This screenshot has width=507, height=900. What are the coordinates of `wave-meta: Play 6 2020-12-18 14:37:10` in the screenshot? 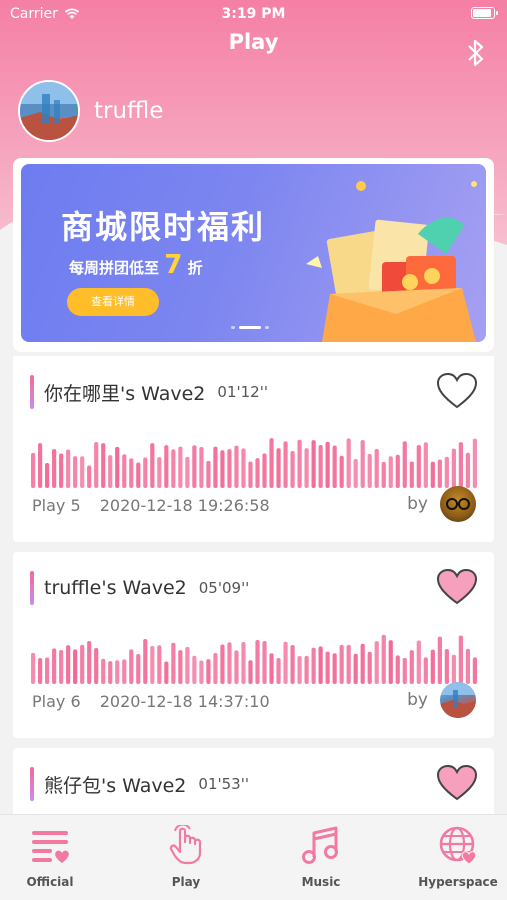 It's located at (151, 701).